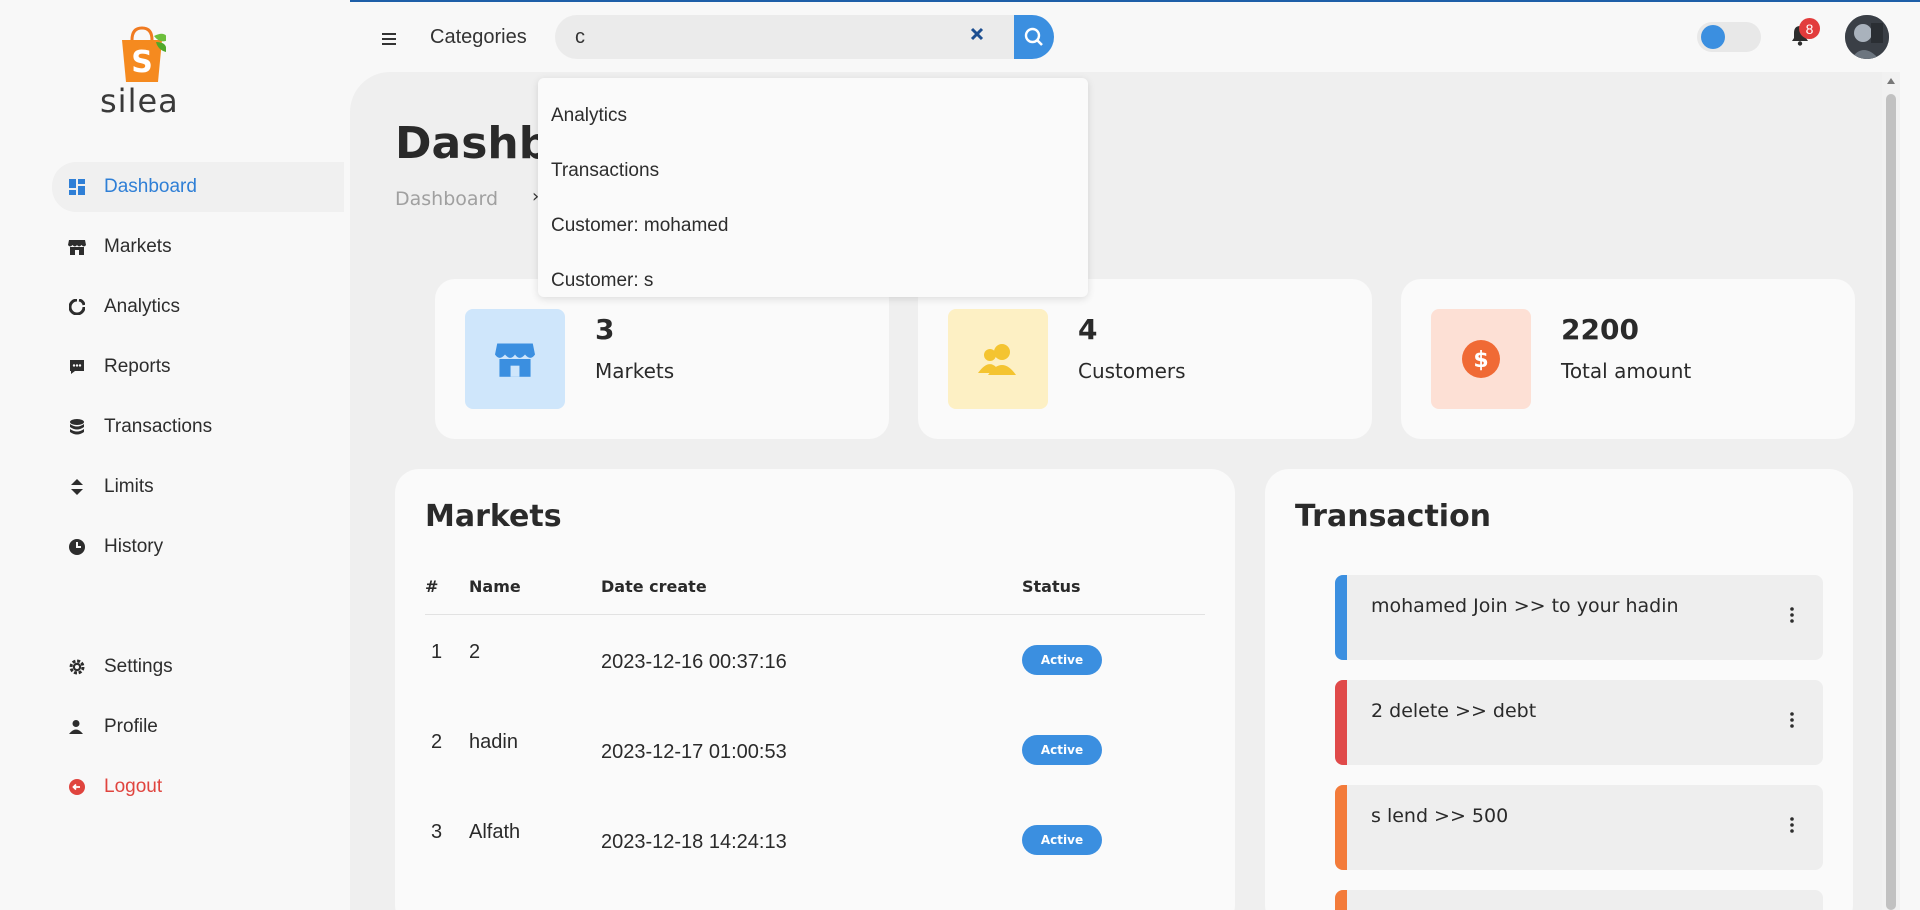 This screenshot has width=1920, height=910. I want to click on transaction-item: s lend >> 500, so click(1579, 827).